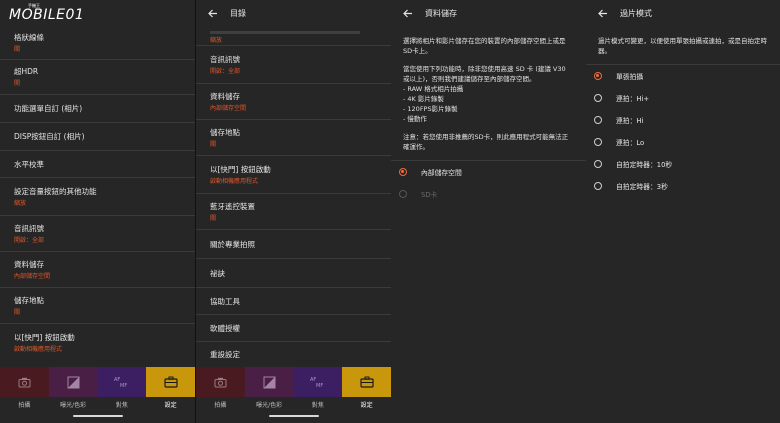 This screenshot has height=423, width=780. Describe the element at coordinates (293, 212) in the screenshot. I see `setting-bluetooth-remote: 藍牙遙控裝置 關` at that location.